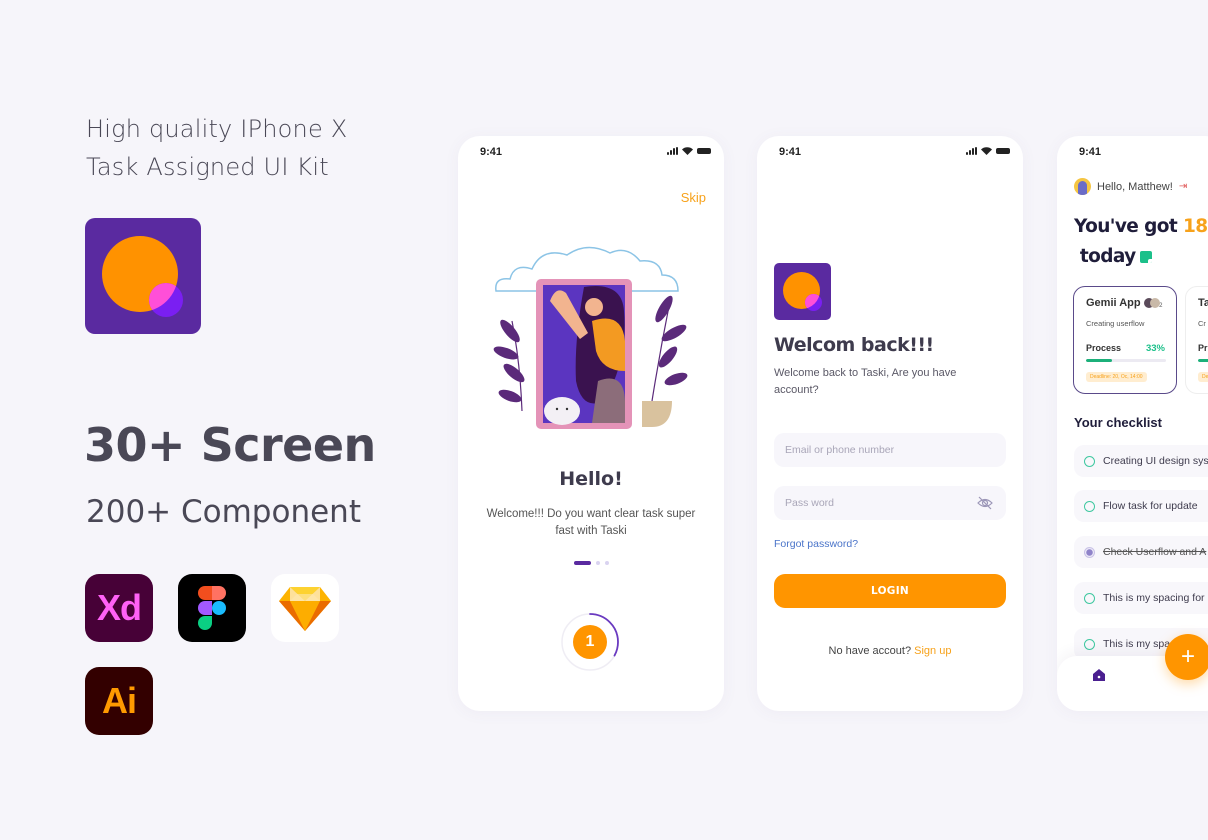  What do you see at coordinates (1153, 303) in the screenshot?
I see `members-avatars: +2` at bounding box center [1153, 303].